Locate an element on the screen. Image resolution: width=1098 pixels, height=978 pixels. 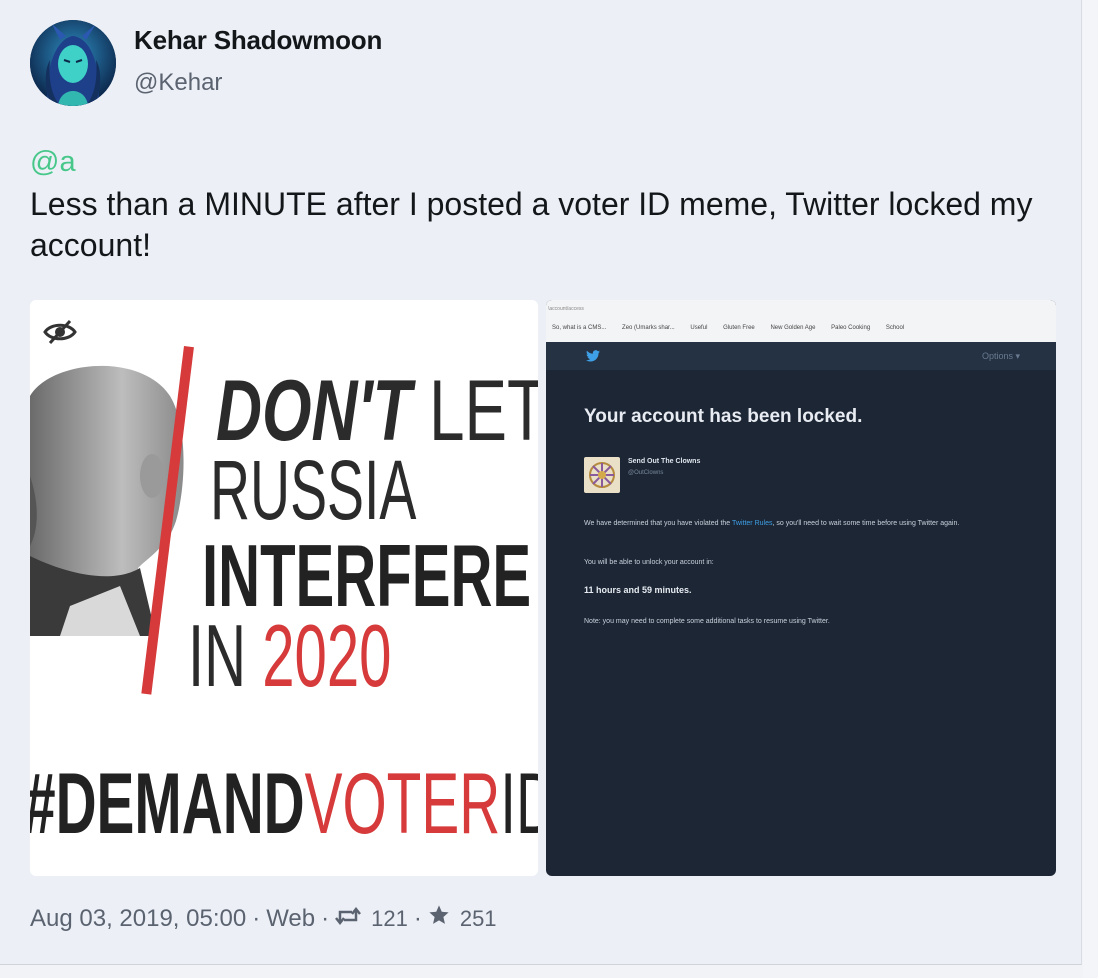
scroll-gutter is located at coordinates (1090, 489).